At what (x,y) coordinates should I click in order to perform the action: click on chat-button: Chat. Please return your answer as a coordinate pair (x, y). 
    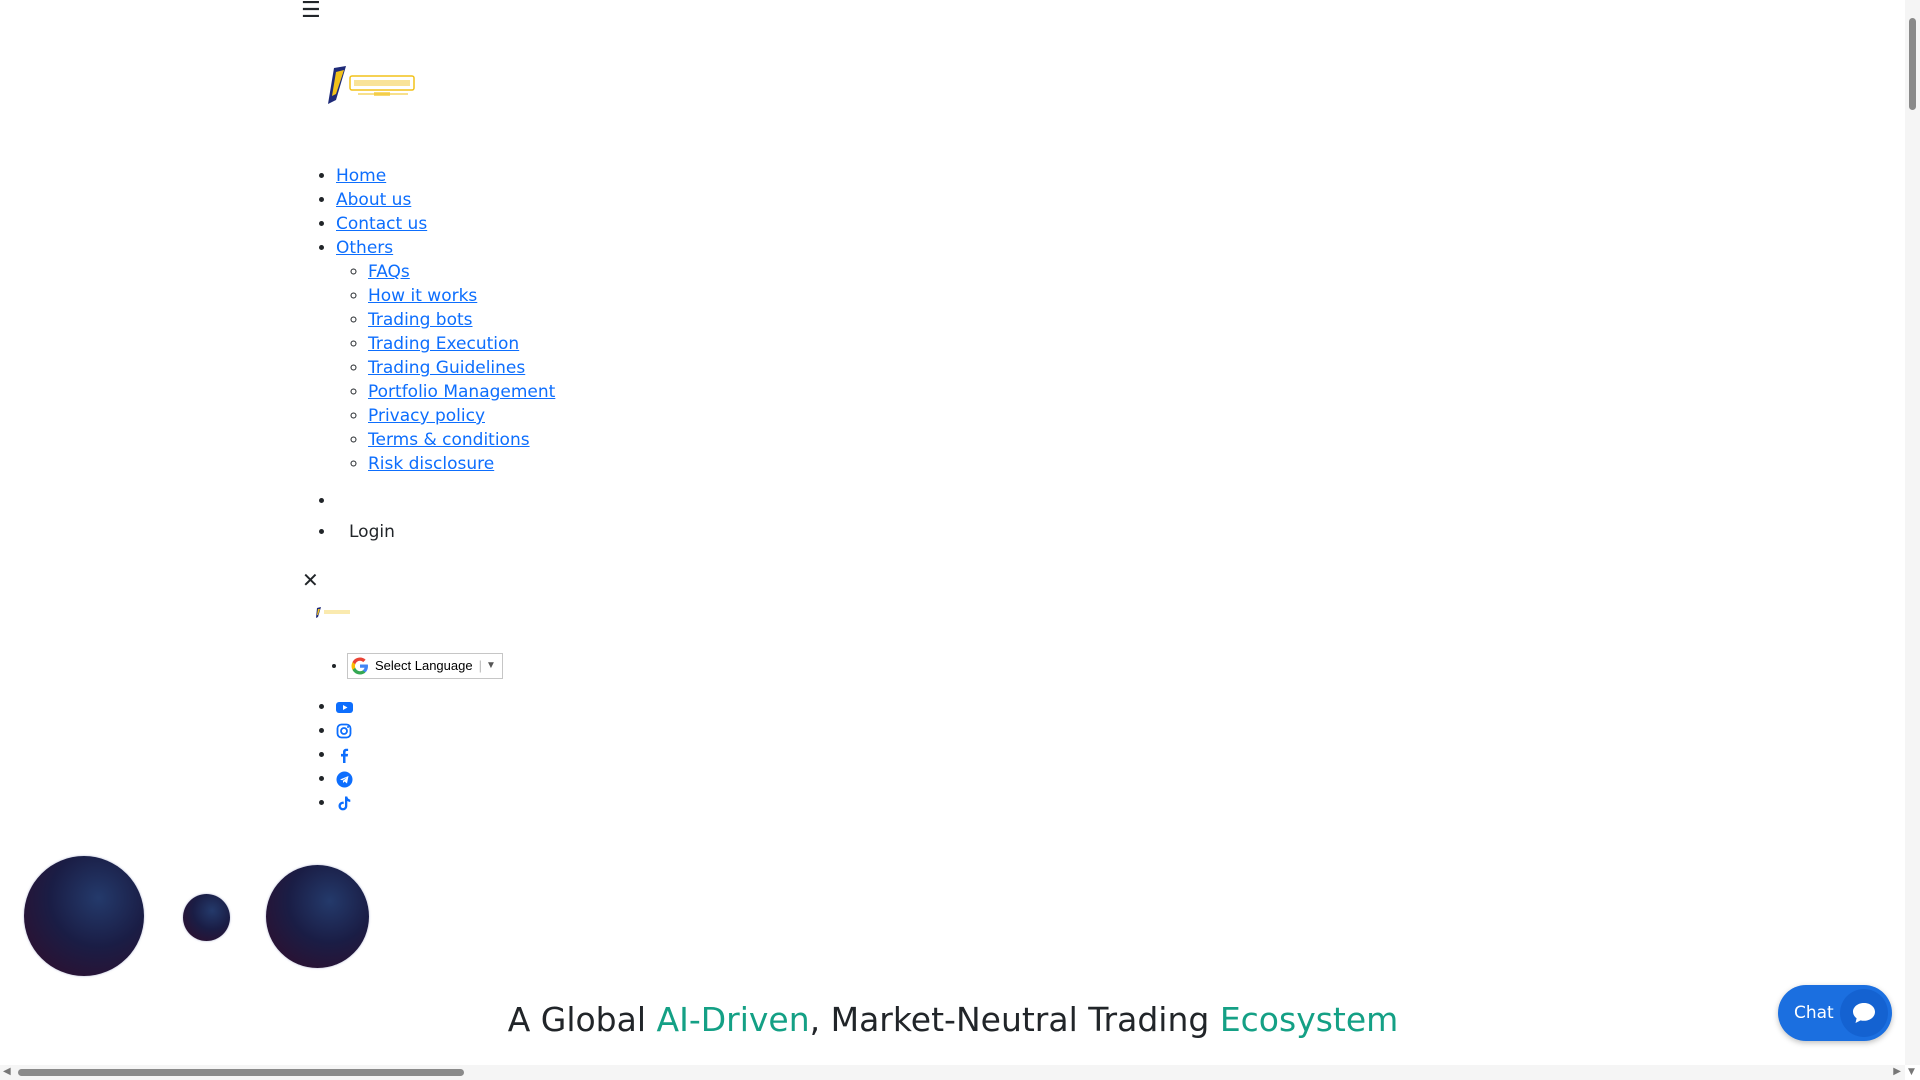
    Looking at the image, I should click on (1835, 1013).